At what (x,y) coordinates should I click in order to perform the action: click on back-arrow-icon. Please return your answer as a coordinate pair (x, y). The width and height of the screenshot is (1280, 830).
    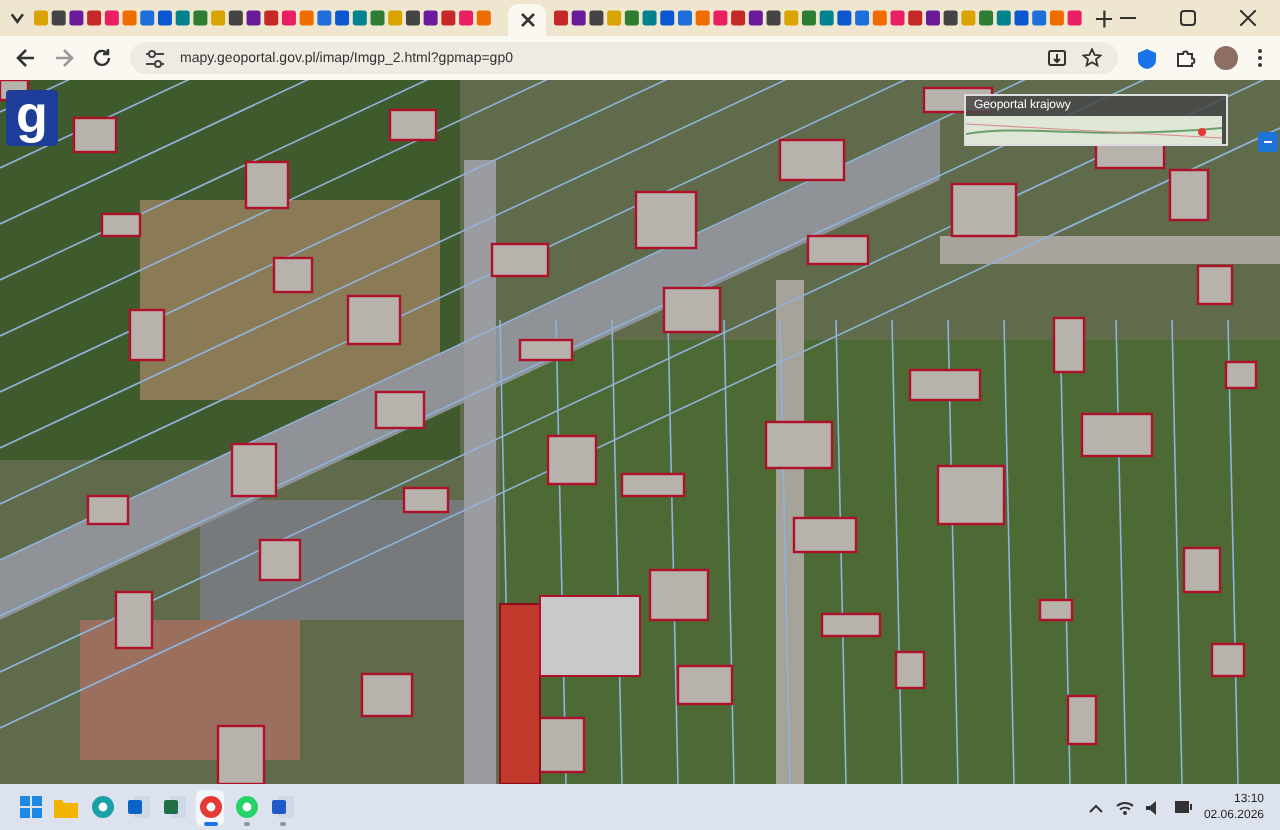
    Looking at the image, I should click on (26, 58).